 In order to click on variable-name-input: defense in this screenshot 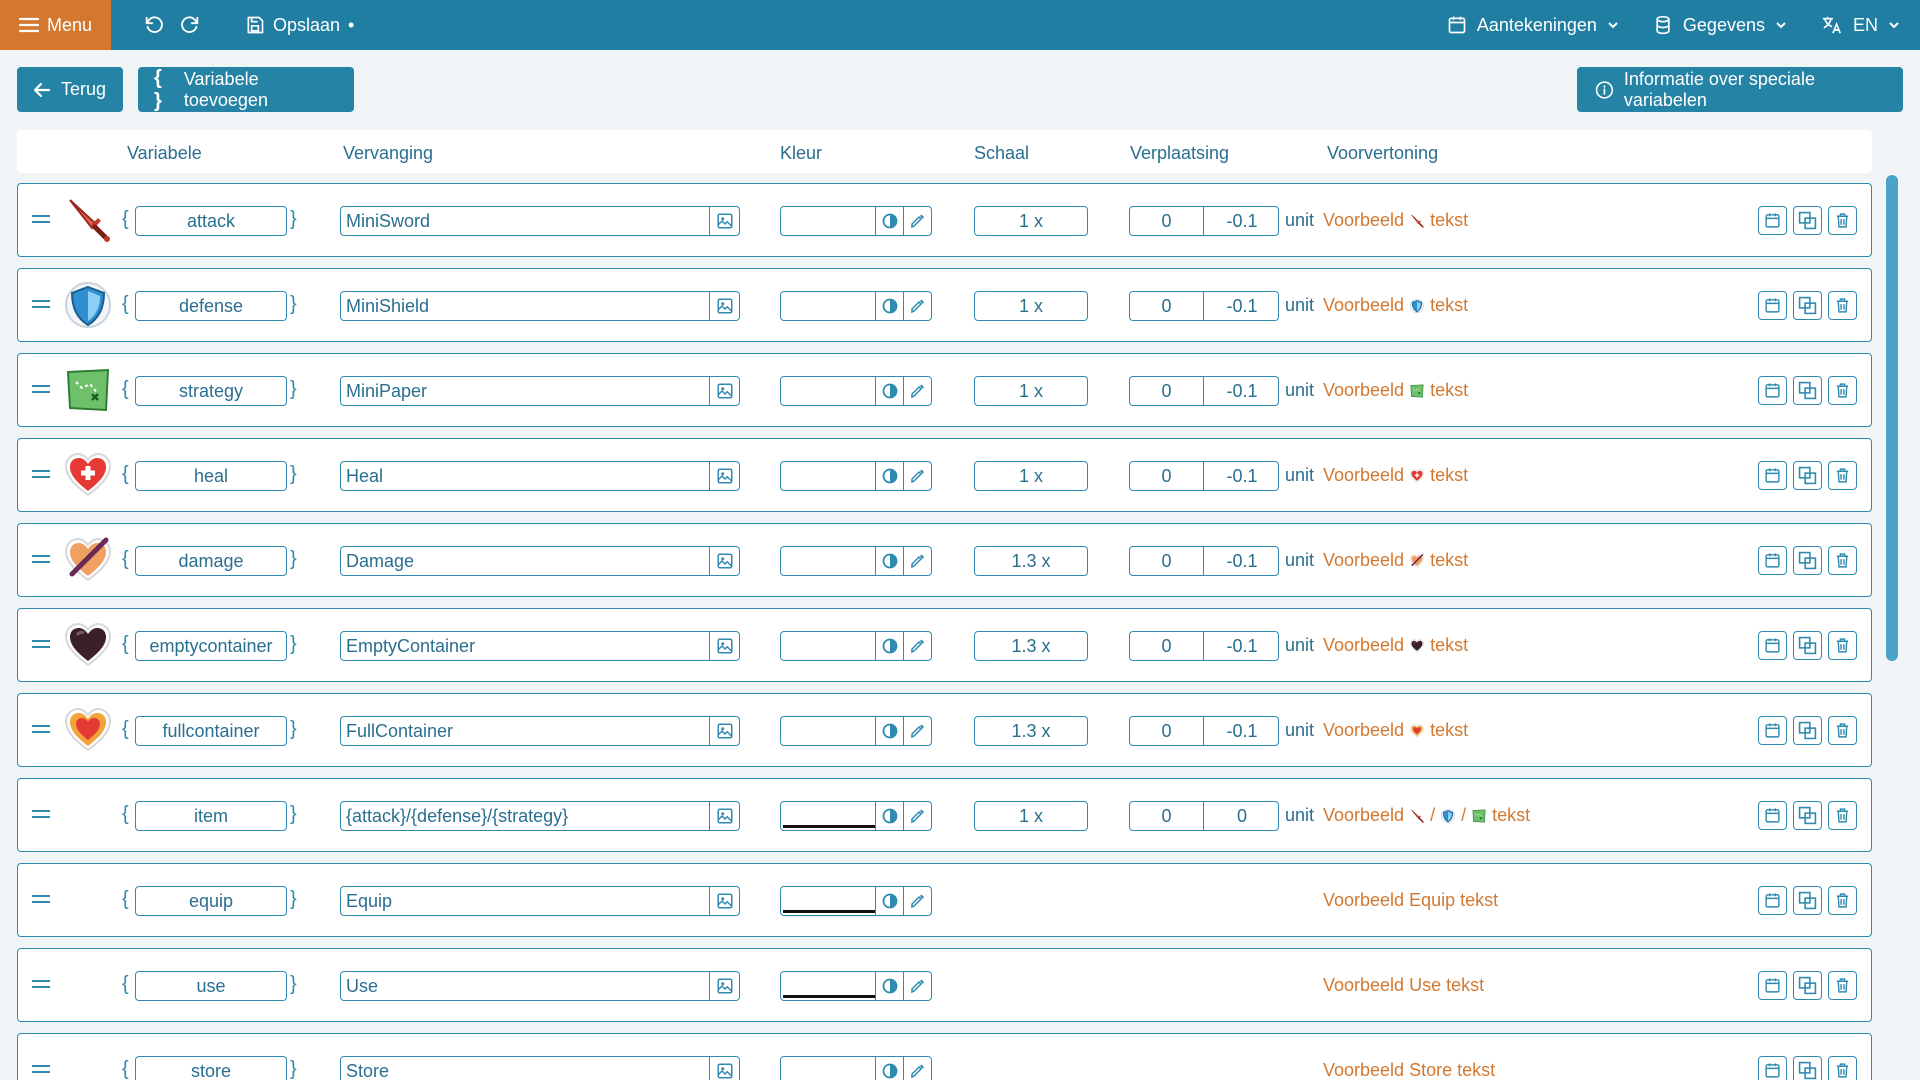, I will do `click(211, 306)`.